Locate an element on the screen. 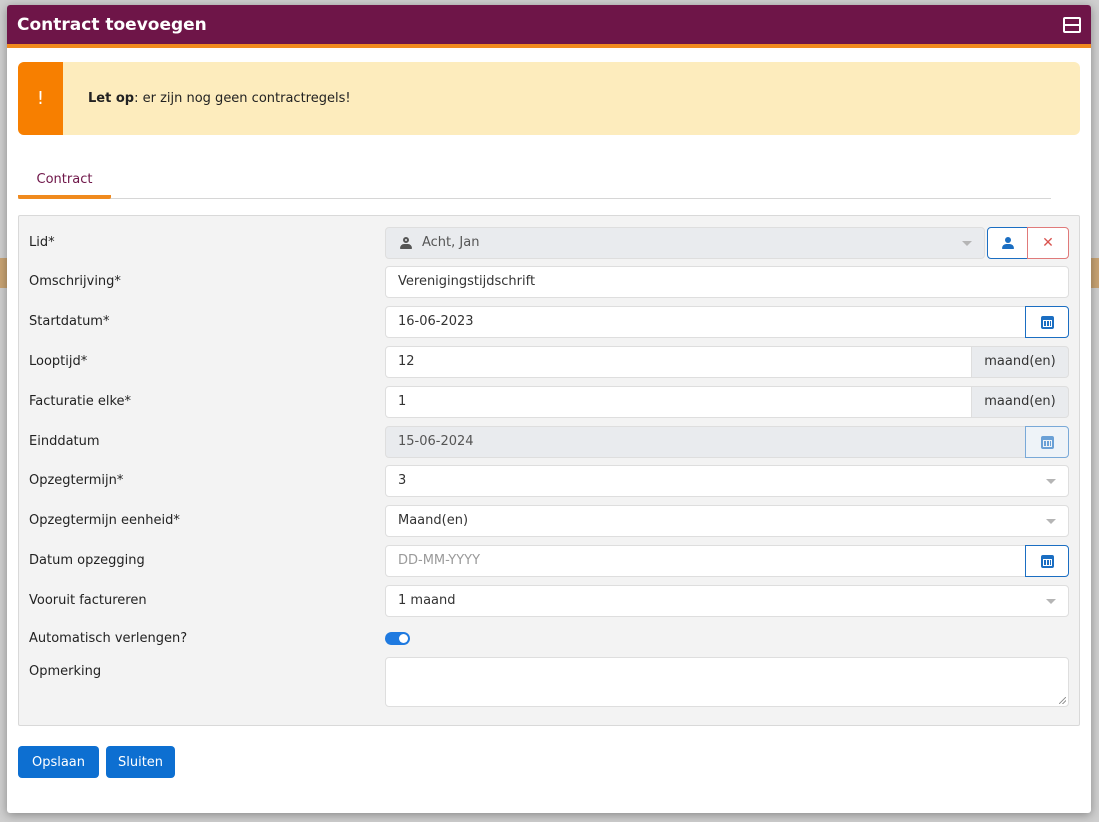  automatisch-verlengen-toggle is located at coordinates (397, 638).